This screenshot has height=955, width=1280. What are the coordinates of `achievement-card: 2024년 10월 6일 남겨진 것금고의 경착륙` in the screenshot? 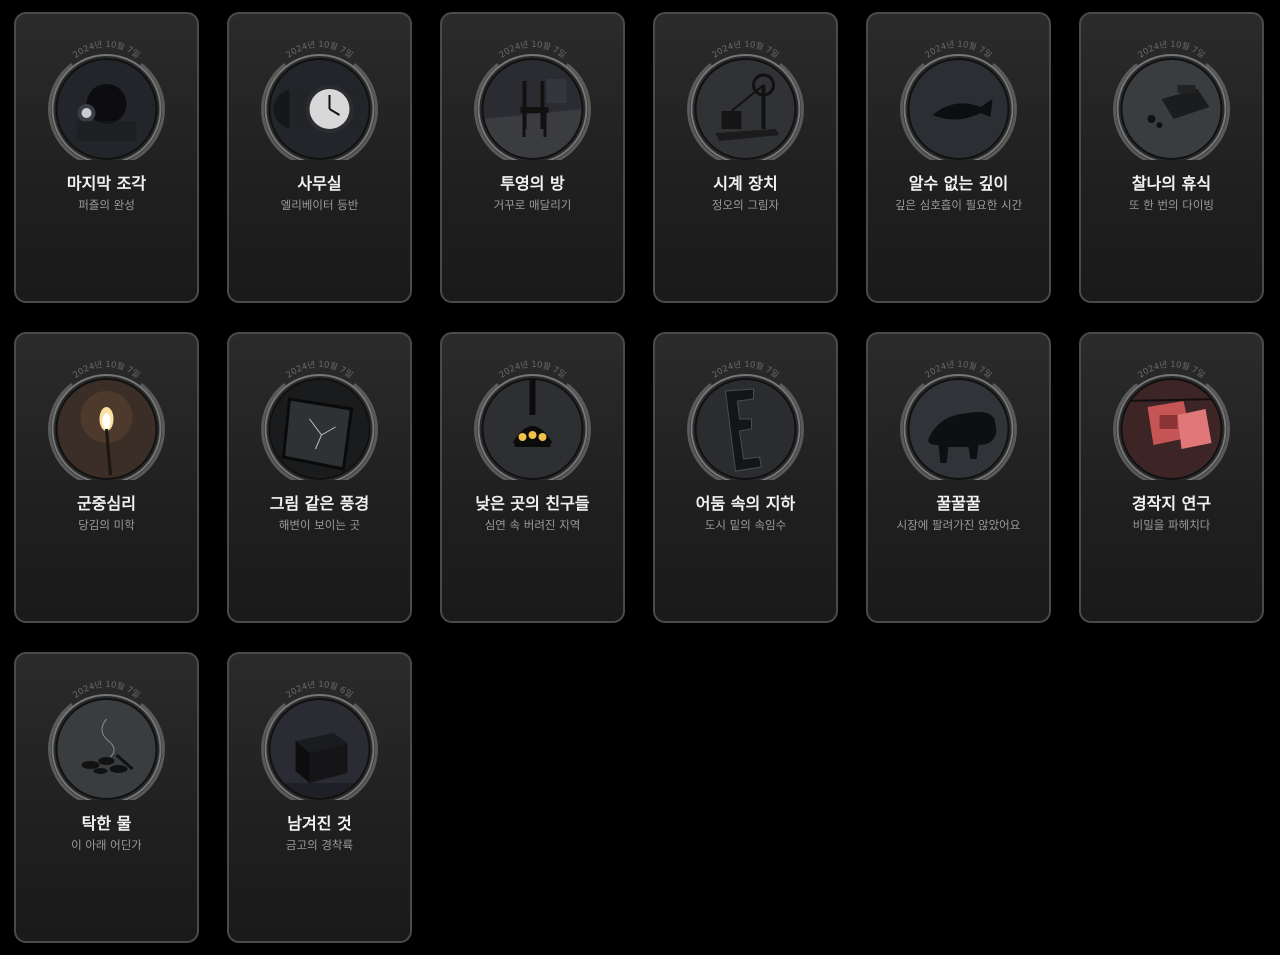 It's located at (319, 797).